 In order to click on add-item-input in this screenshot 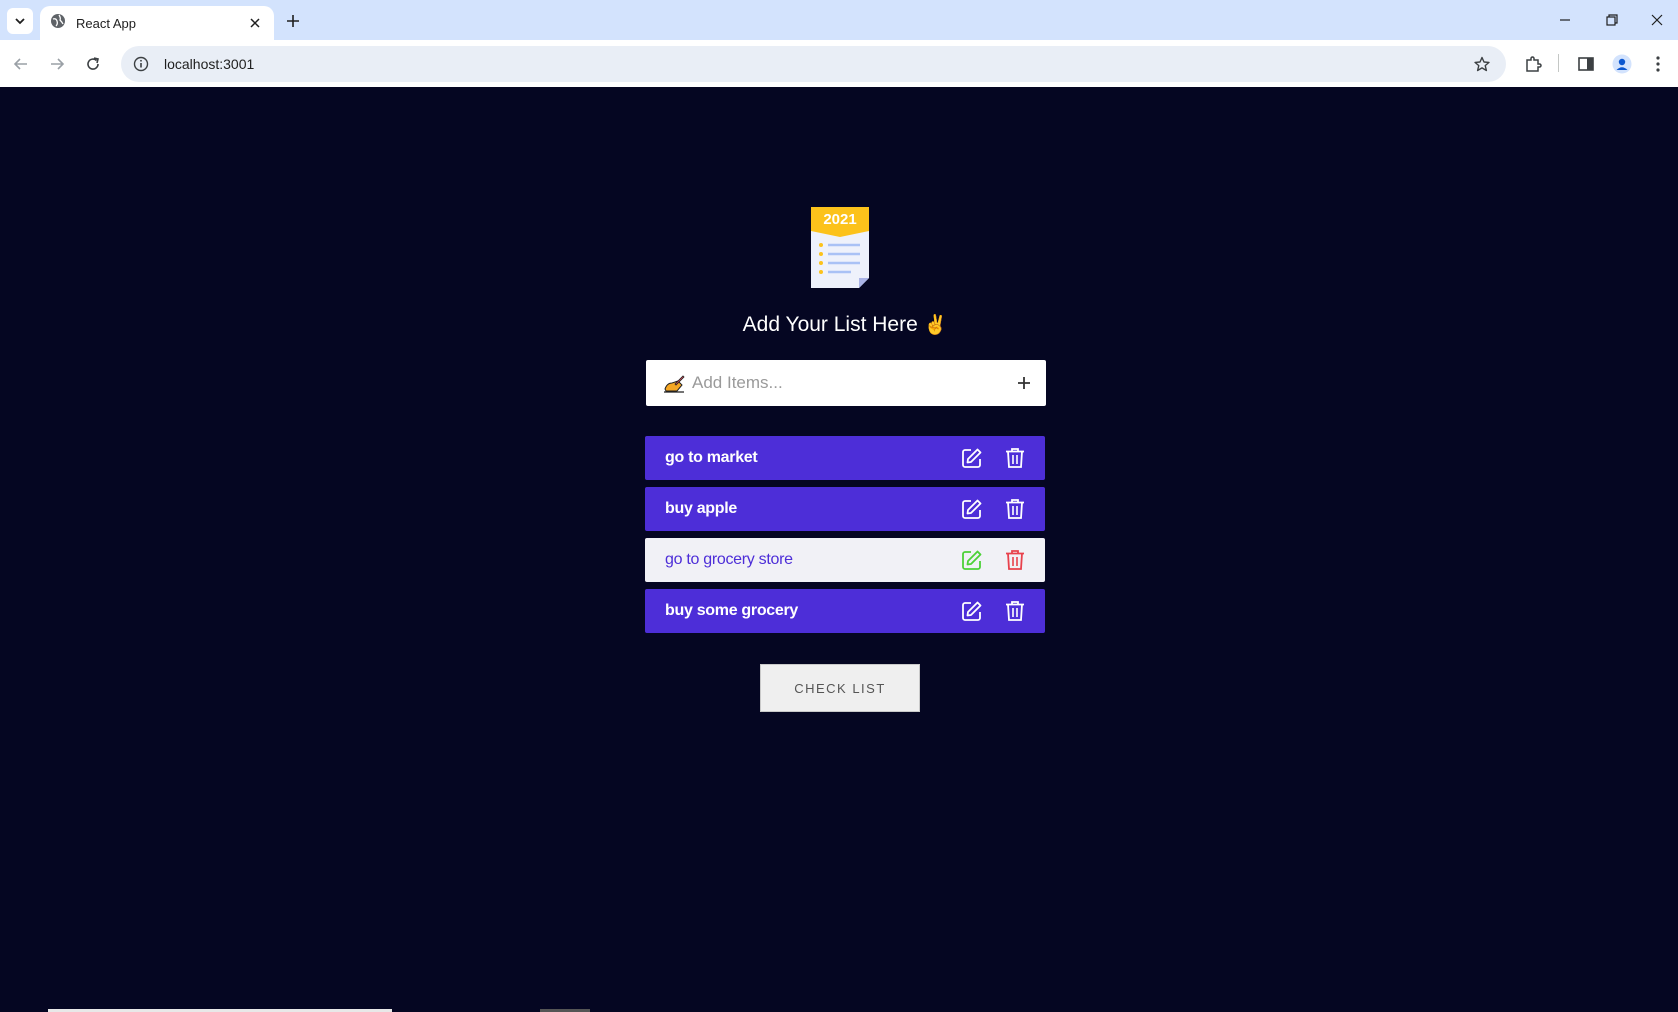, I will do `click(852, 383)`.